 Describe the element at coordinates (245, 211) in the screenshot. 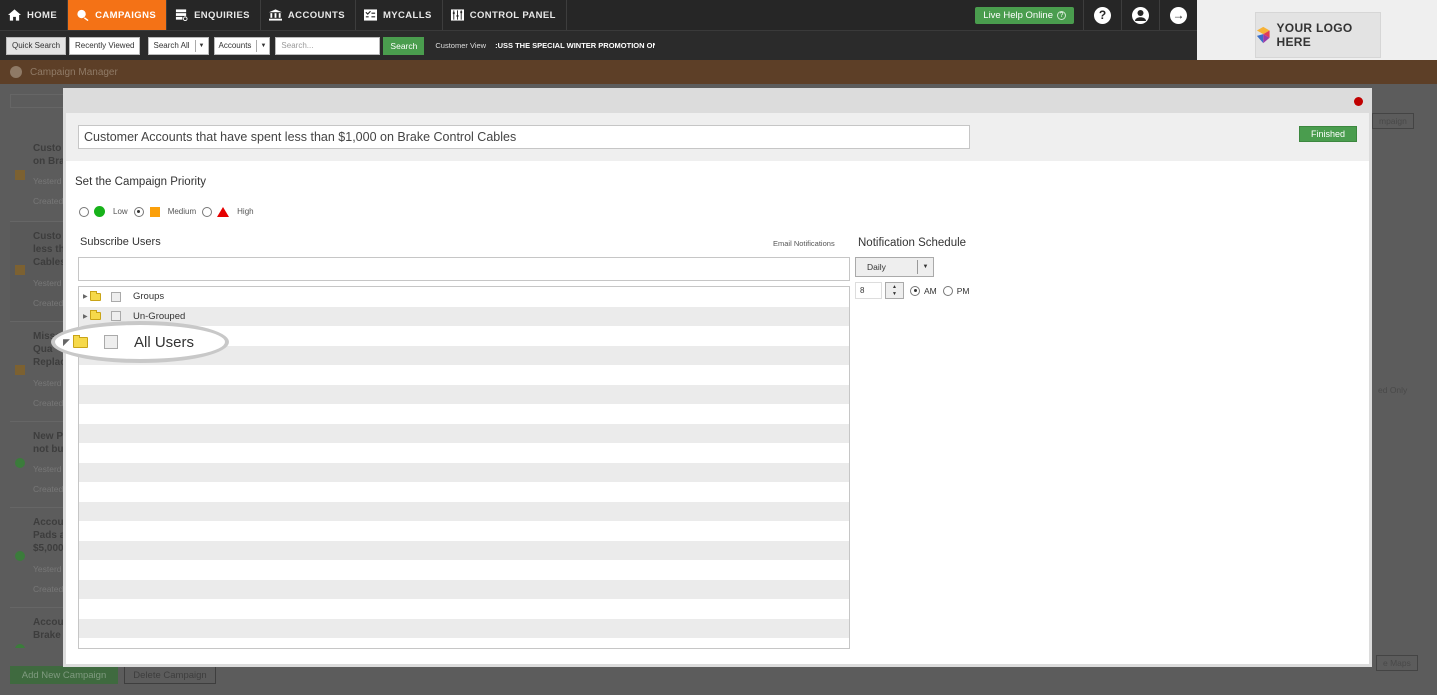

I see `priority-high-label: High` at that location.